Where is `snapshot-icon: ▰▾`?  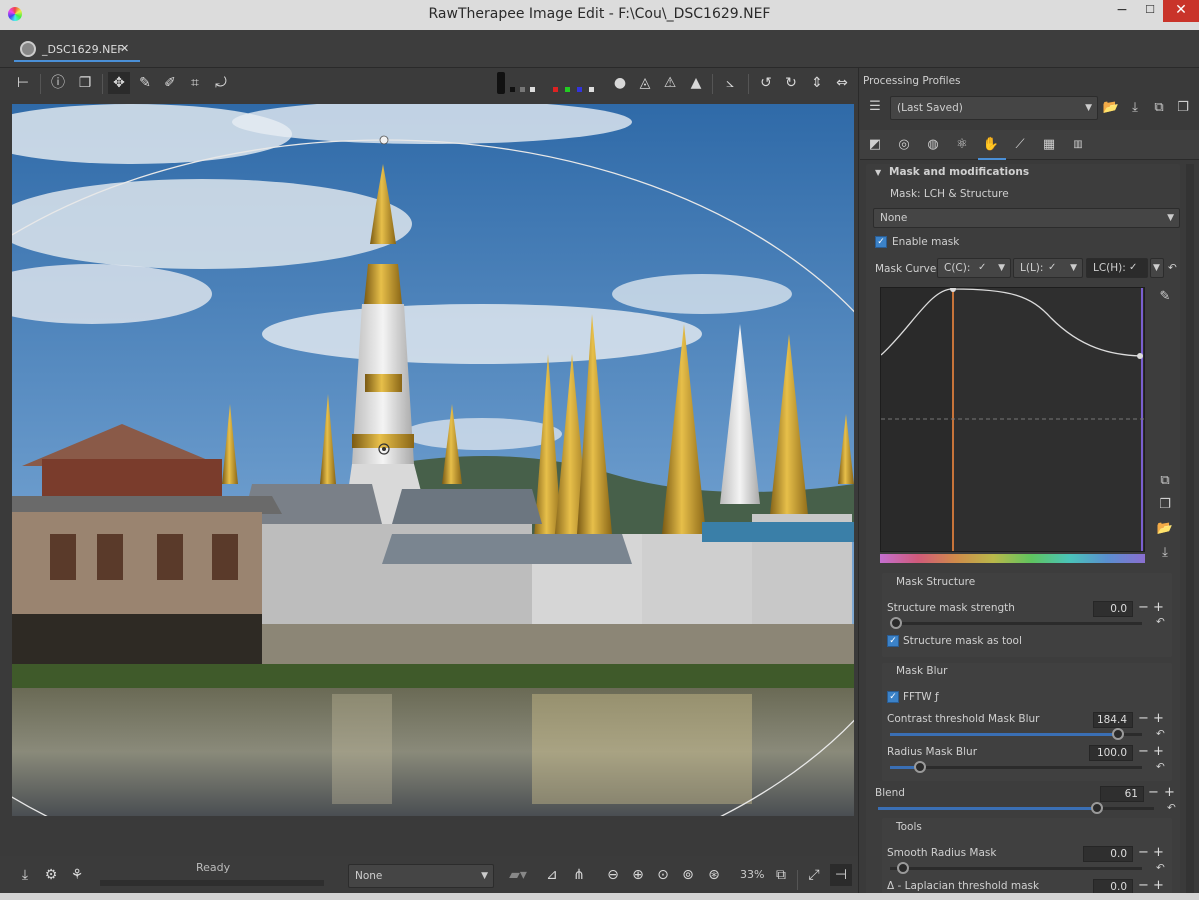 snapshot-icon: ▰▾ is located at coordinates (518, 875).